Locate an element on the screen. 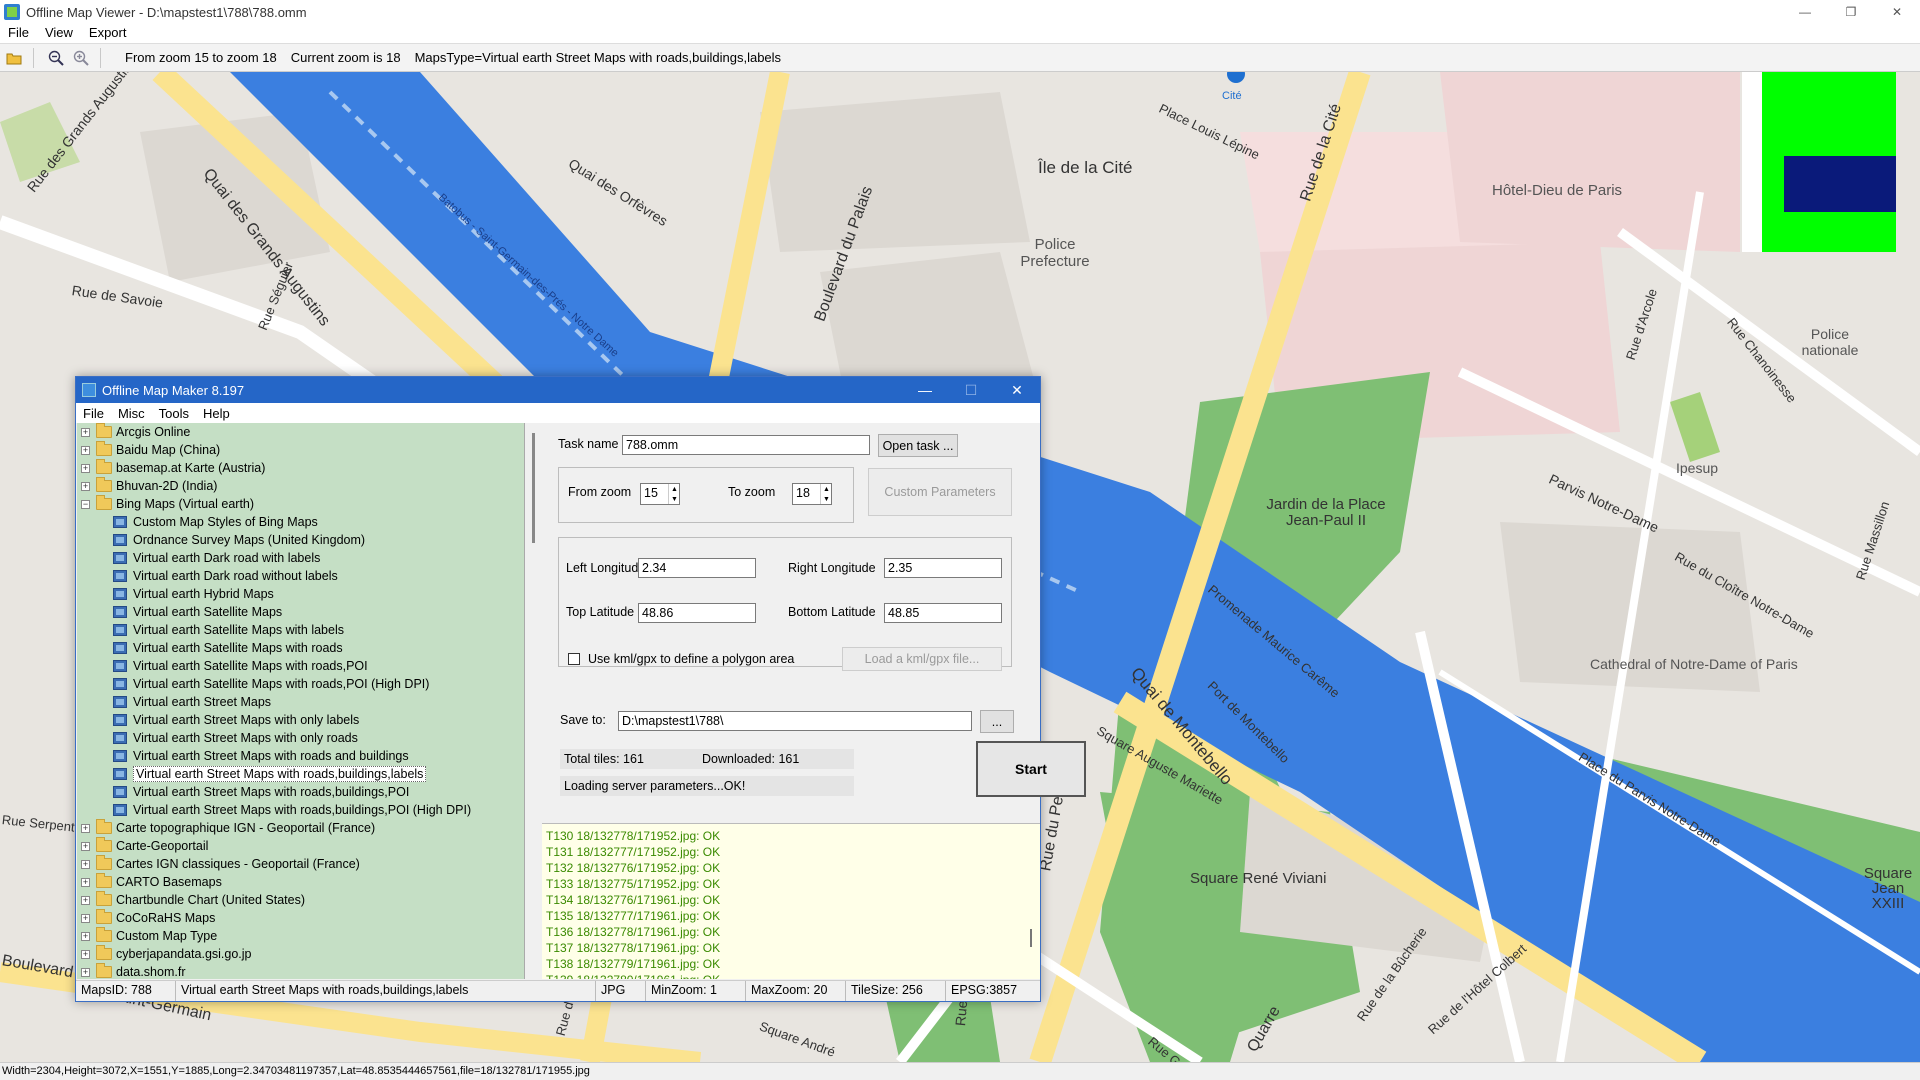 The height and width of the screenshot is (1080, 1920). tree-item-label: Baidu Map (China) is located at coordinates (168, 450).